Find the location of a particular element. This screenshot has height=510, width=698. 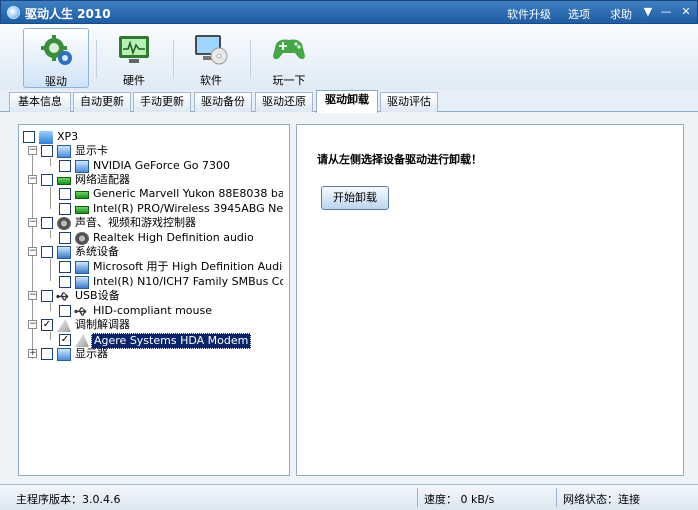

minimize-icon: — is located at coordinates (666, 12).